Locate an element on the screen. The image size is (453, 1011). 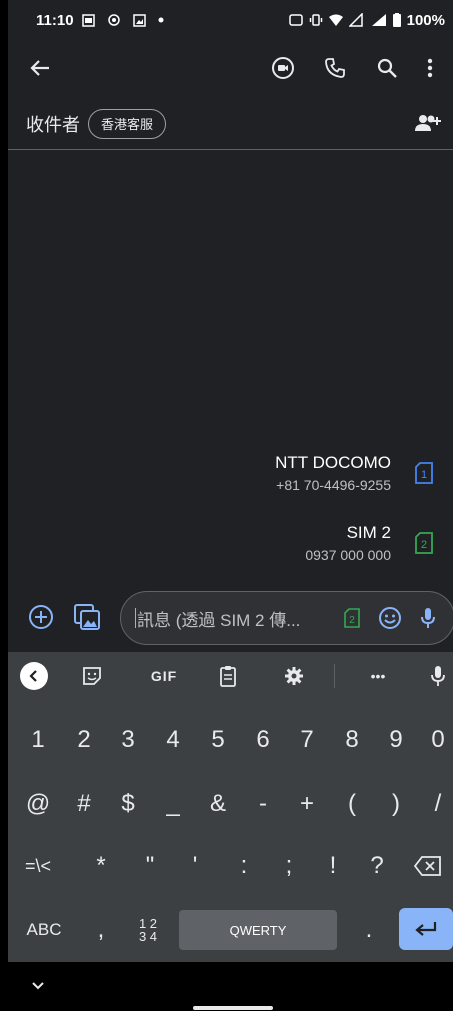
key: 1 is located at coordinates (38, 740).